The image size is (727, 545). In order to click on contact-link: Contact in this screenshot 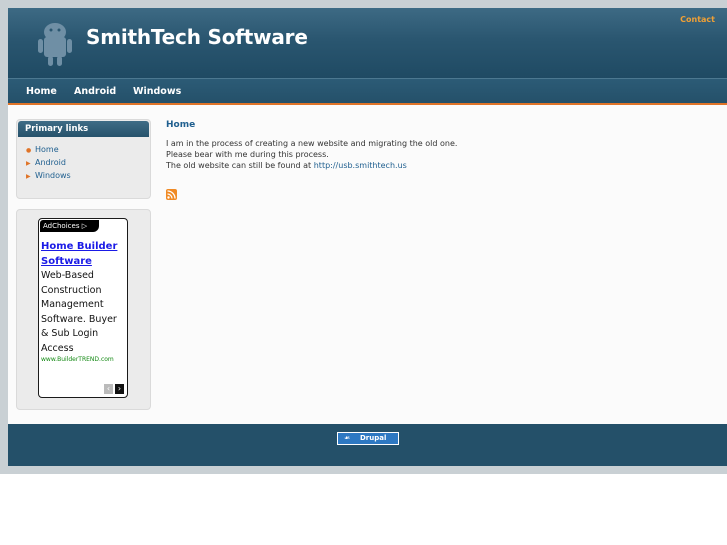, I will do `click(697, 19)`.